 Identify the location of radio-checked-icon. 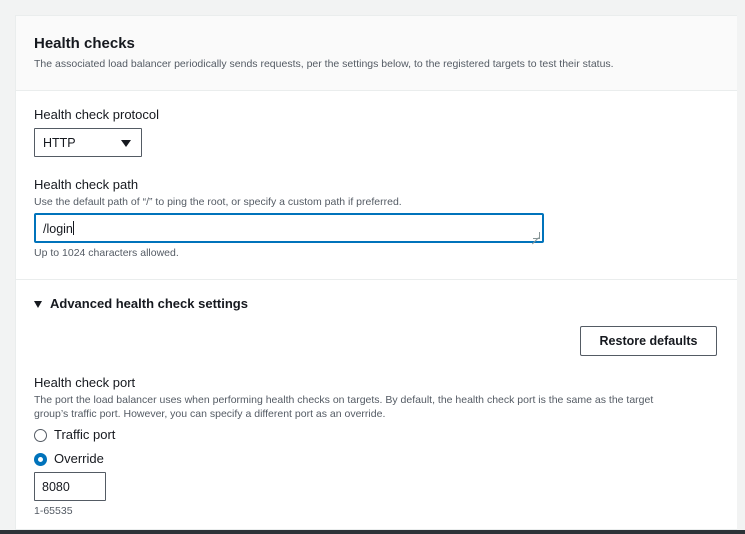
(40, 459).